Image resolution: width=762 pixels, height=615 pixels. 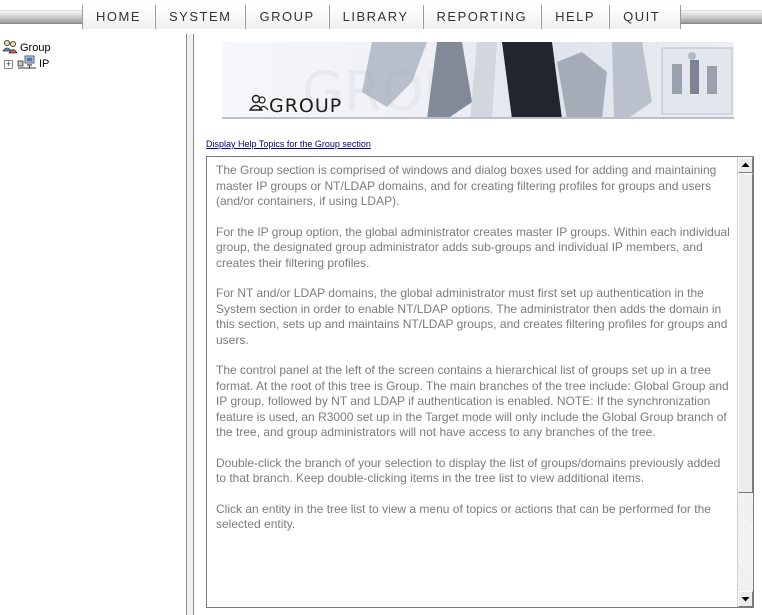 I want to click on tree-item-ip: + IP, so click(x=27, y=64).